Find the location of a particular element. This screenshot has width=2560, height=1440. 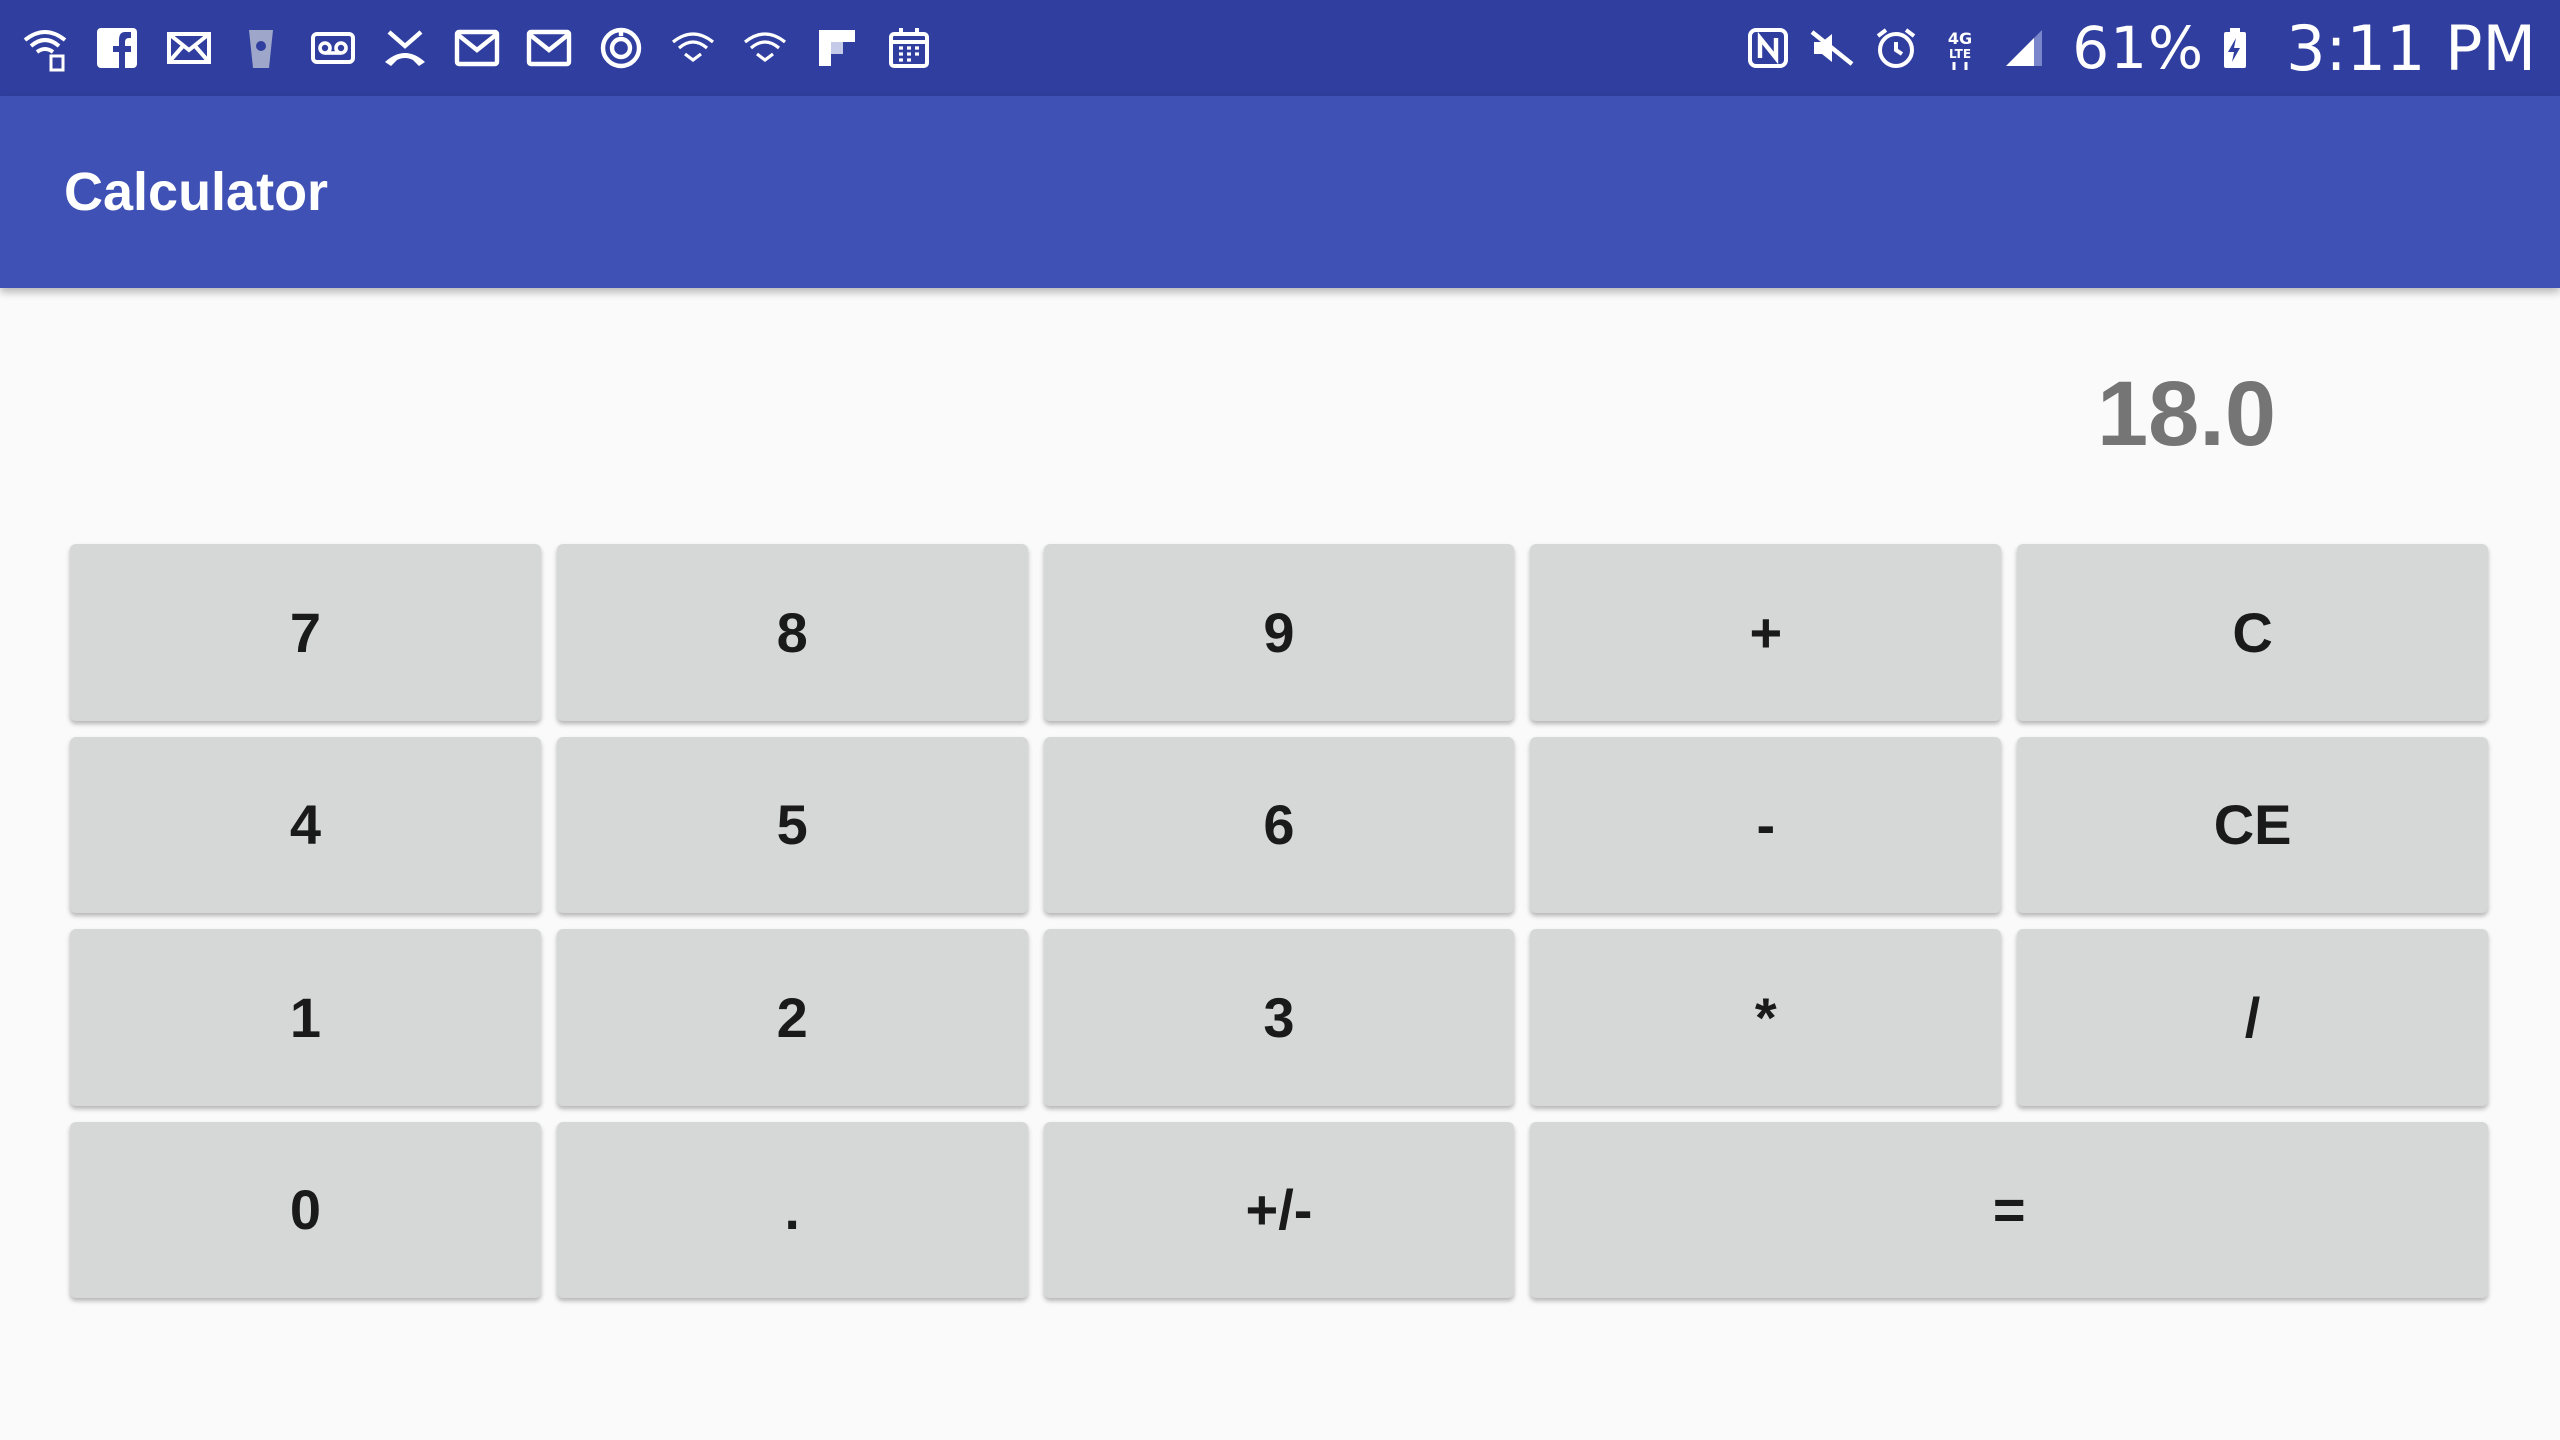

battery-percentage: 61% is located at coordinates (2138, 48).